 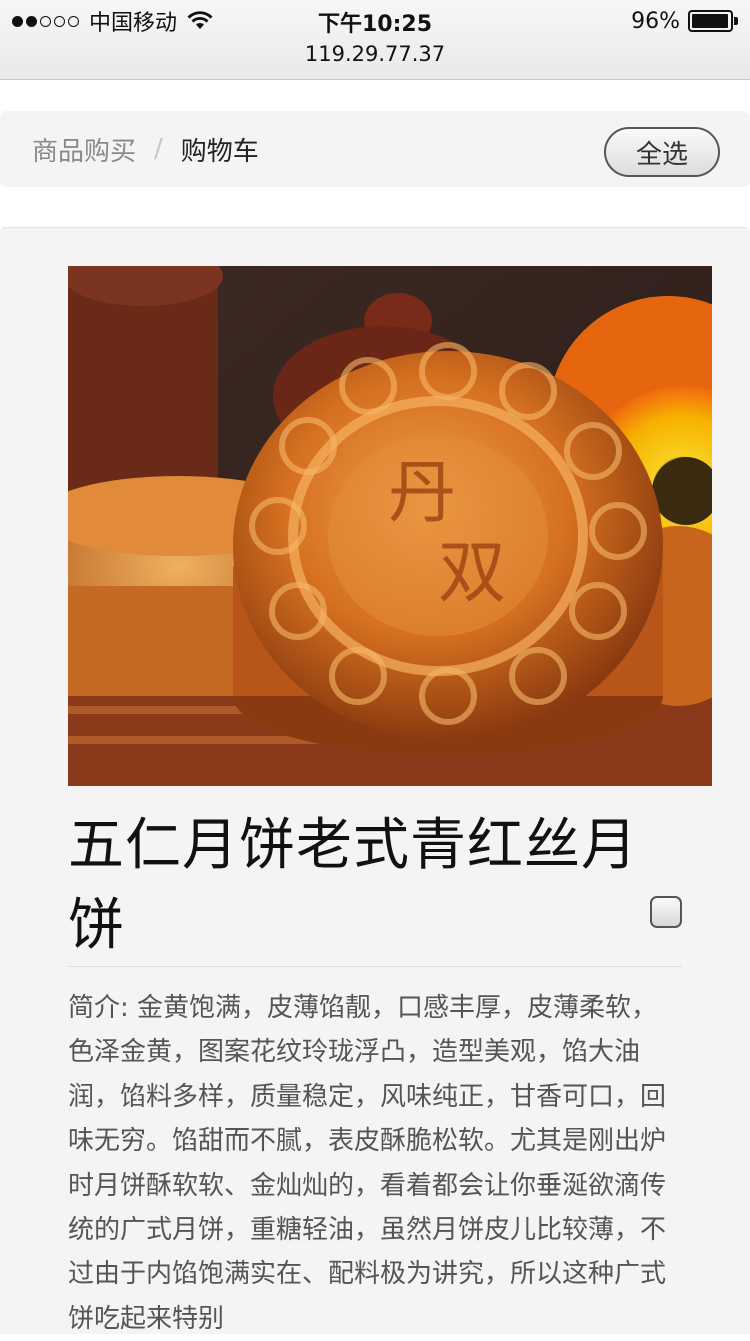 I want to click on breadcrumb-current: 购物车, so click(x=219, y=151).